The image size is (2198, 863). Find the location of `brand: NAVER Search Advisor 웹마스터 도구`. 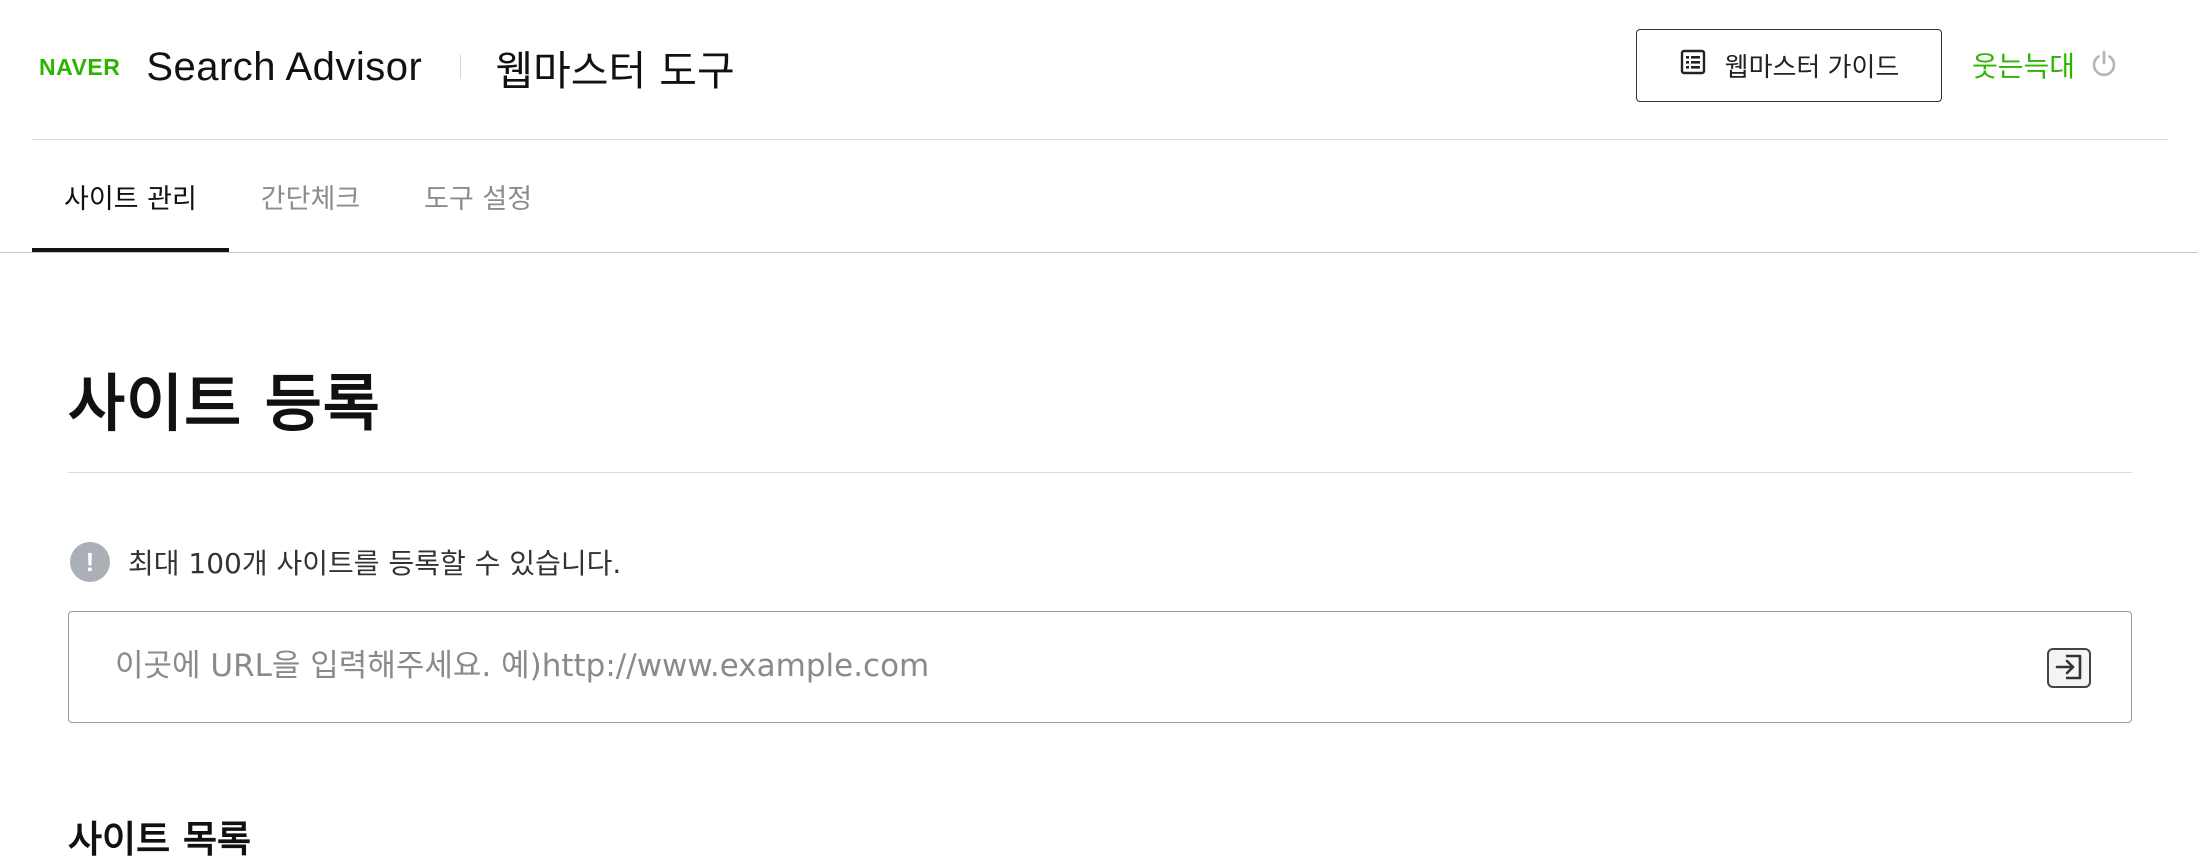

brand: NAVER Search Advisor 웹마스터 도구 is located at coordinates (387, 67).